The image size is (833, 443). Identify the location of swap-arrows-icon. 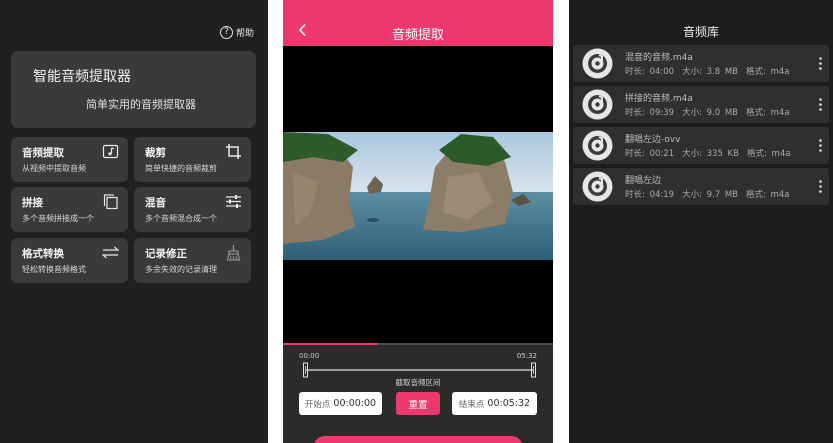
(110, 252).